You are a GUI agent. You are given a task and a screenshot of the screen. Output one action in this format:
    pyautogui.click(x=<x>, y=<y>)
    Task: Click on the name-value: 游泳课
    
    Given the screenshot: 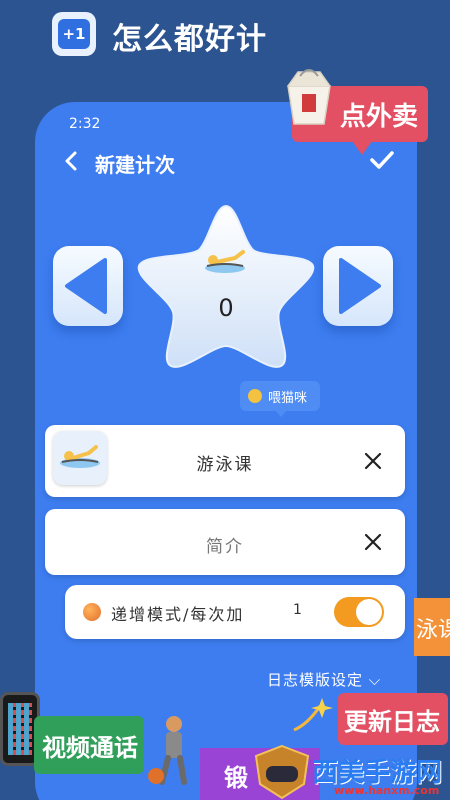 What is the action you would take?
    pyautogui.click(x=225, y=462)
    